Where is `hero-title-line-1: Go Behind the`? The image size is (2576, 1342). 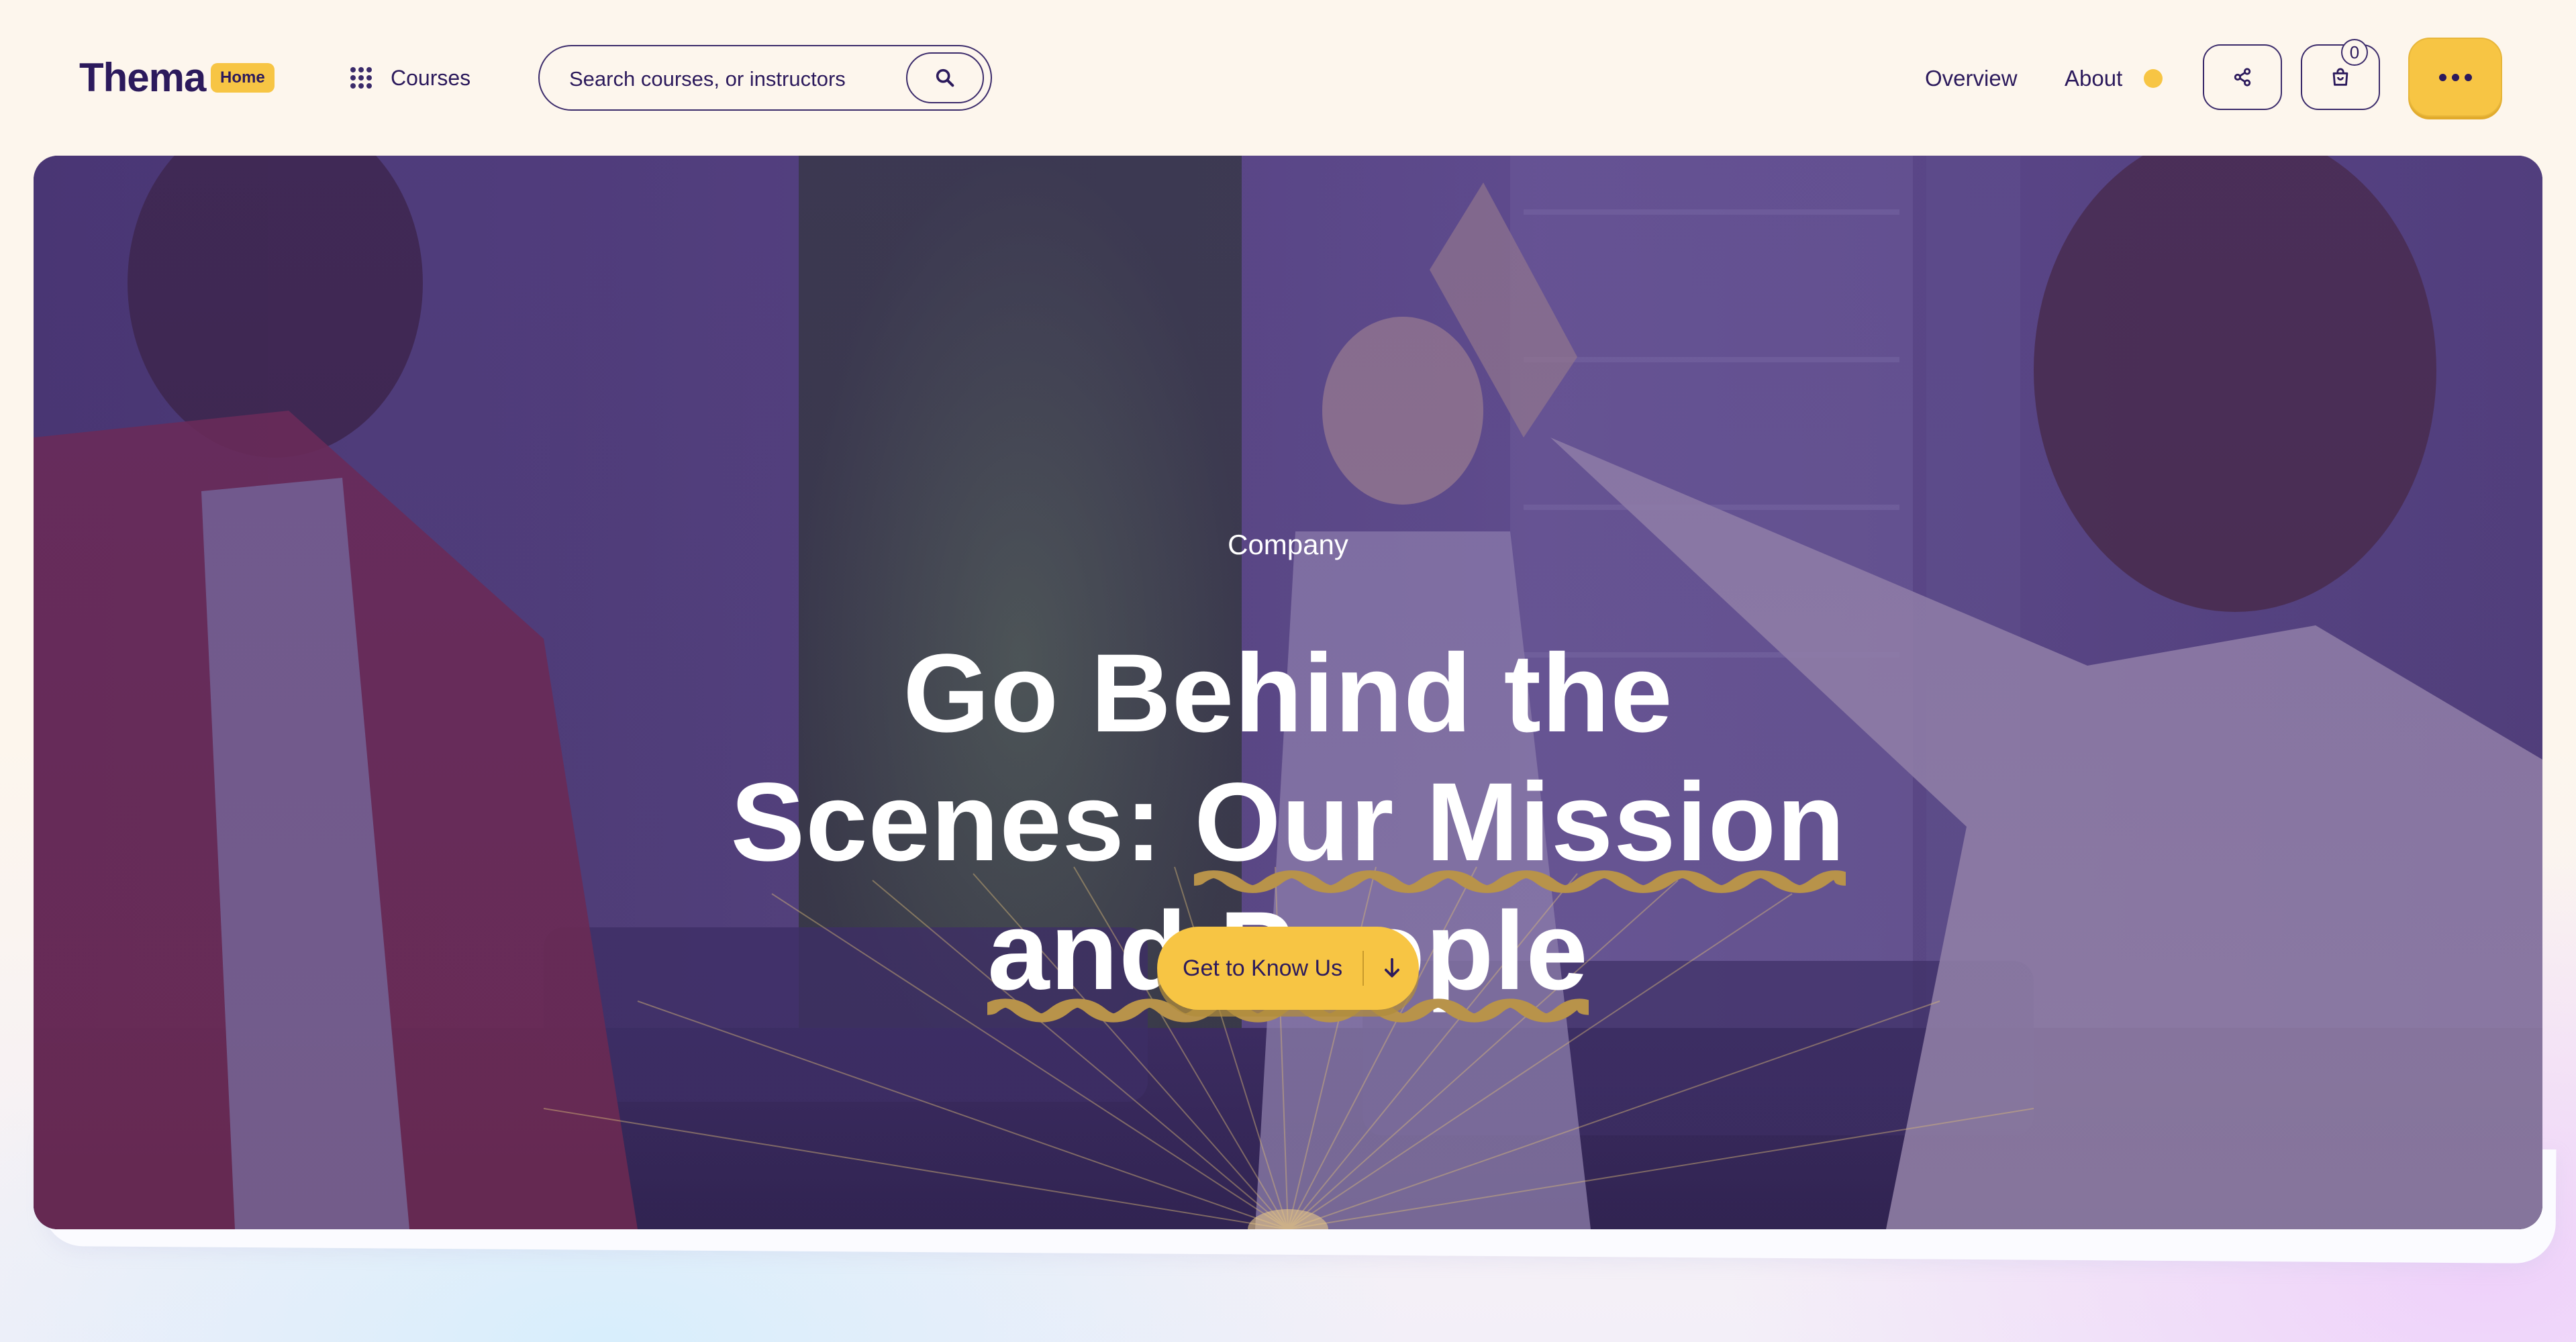 hero-title-line-1: Go Behind the is located at coordinates (1288, 693).